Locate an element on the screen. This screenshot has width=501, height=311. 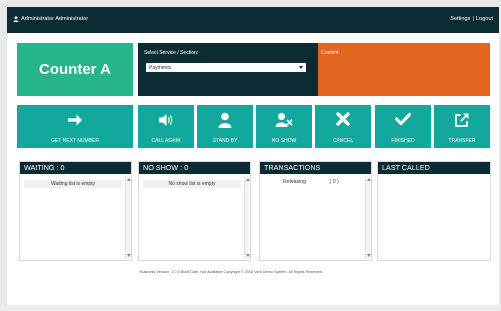
transaction-count: ( 0 ) is located at coordinates (334, 182).